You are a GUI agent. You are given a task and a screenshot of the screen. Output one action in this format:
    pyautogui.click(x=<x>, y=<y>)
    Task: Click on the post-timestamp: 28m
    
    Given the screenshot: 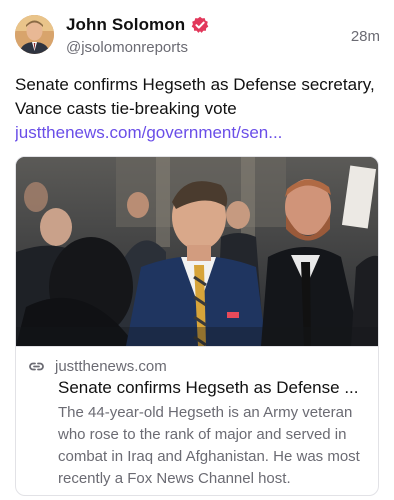 What is the action you would take?
    pyautogui.click(x=365, y=36)
    